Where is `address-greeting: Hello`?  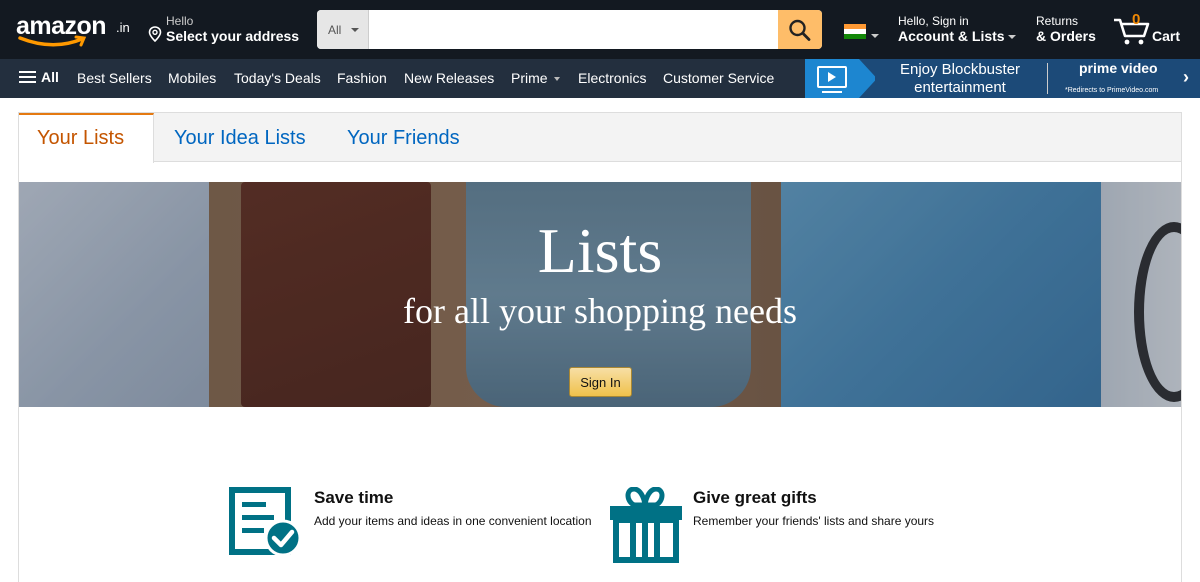 address-greeting: Hello is located at coordinates (180, 21).